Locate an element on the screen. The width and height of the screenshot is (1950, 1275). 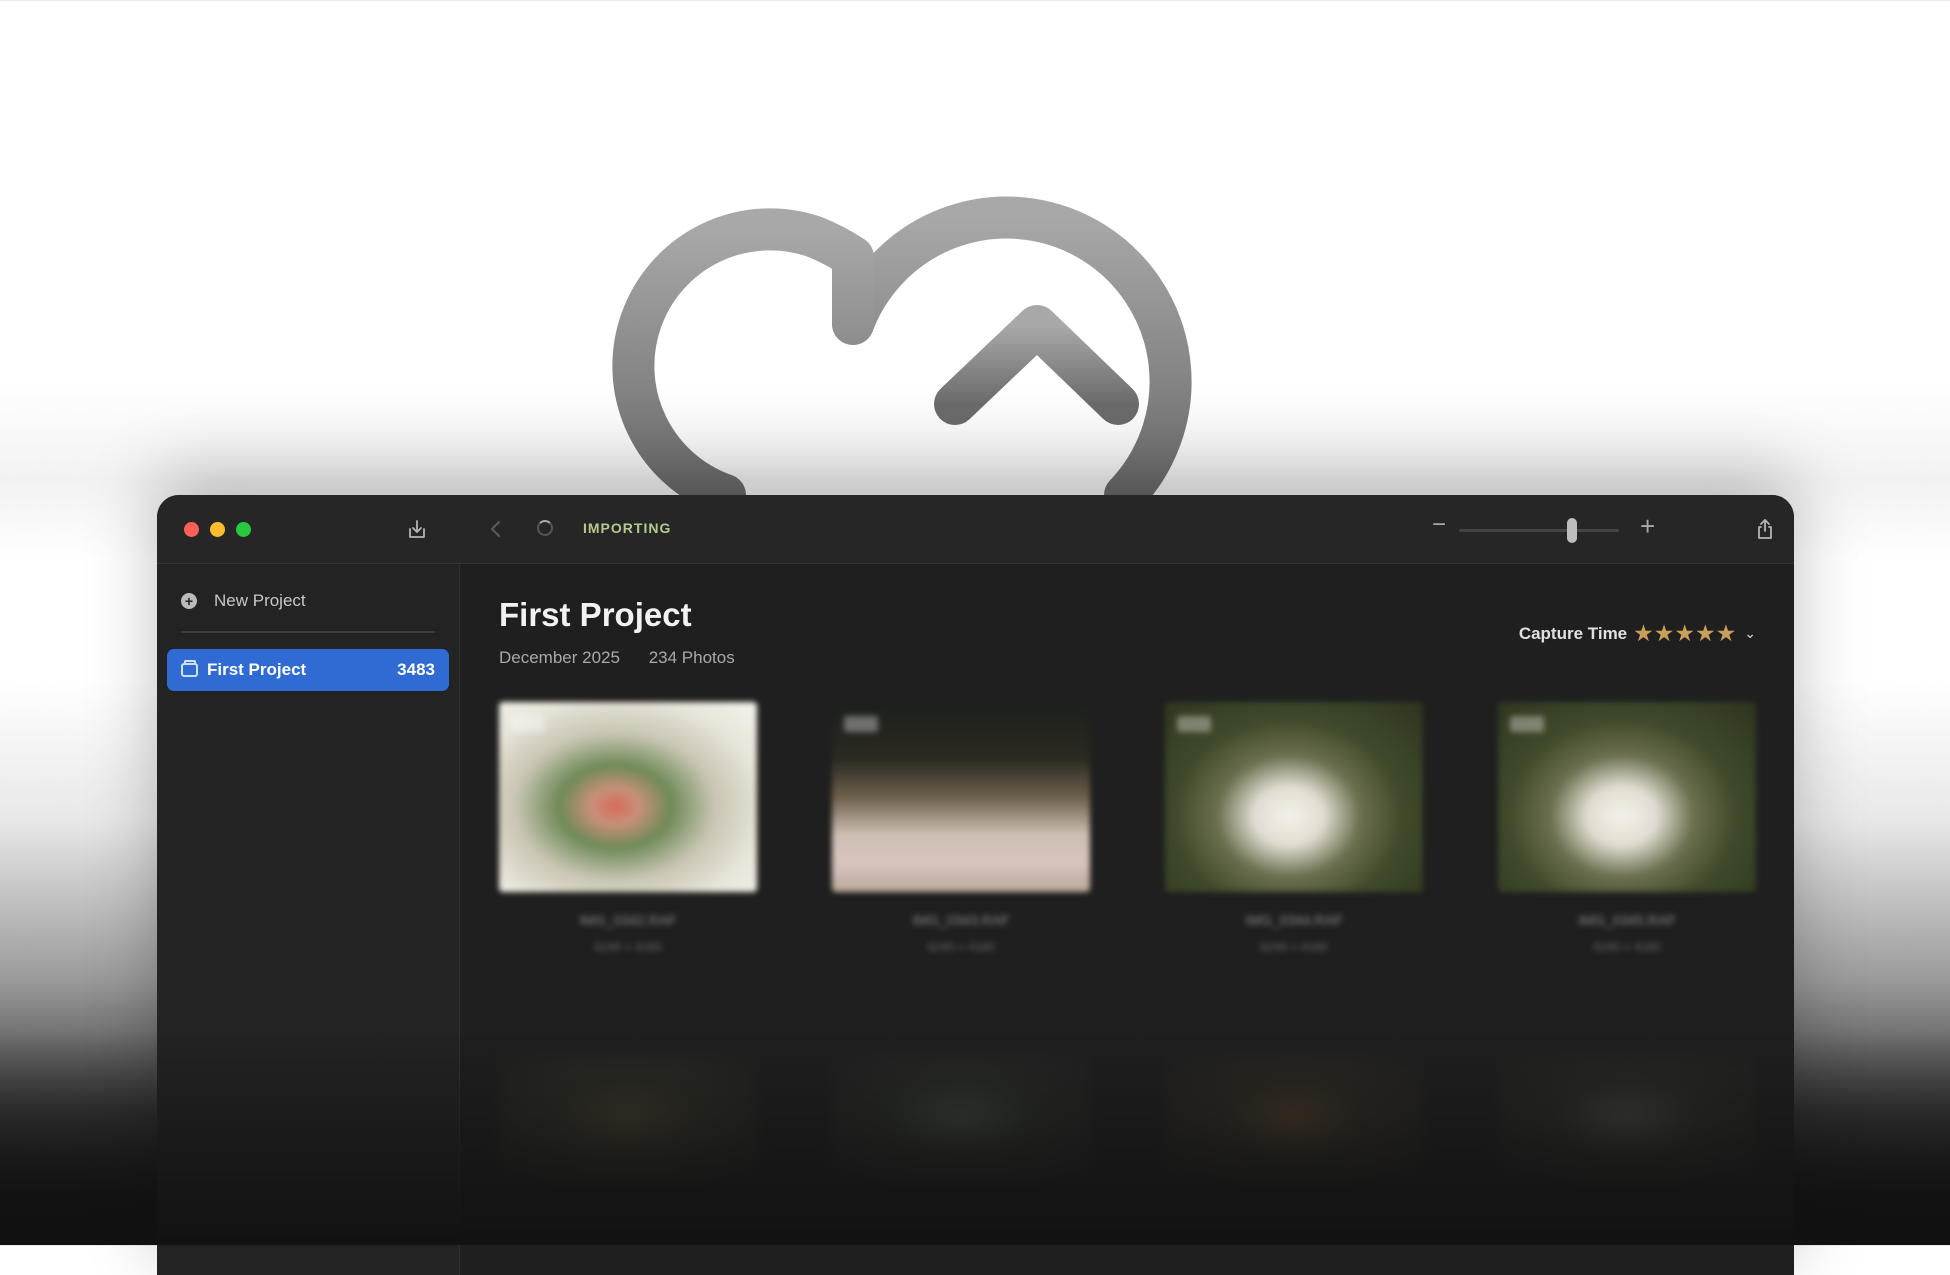
minimize-window-button is located at coordinates (217, 529).